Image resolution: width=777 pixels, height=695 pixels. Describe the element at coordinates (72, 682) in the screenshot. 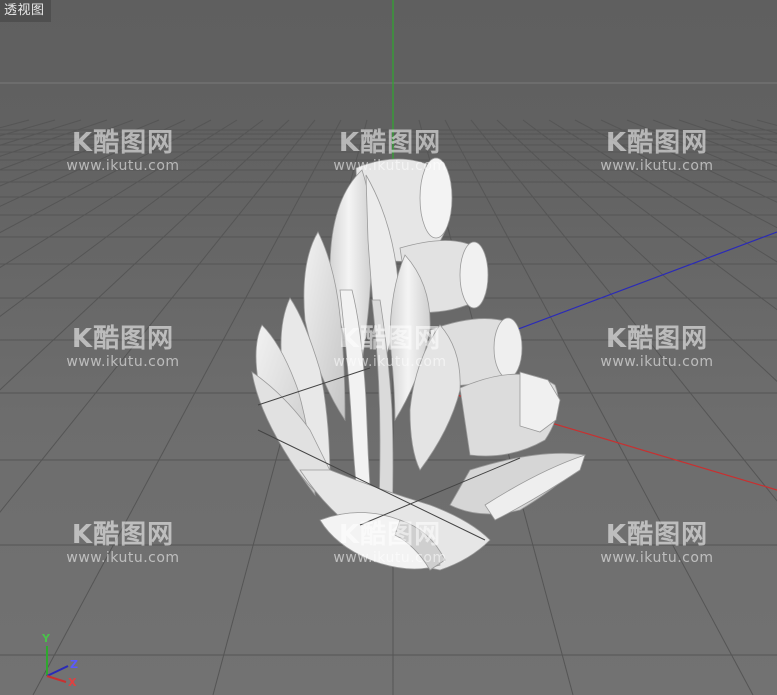

I see `gizmo-x-label: X` at that location.